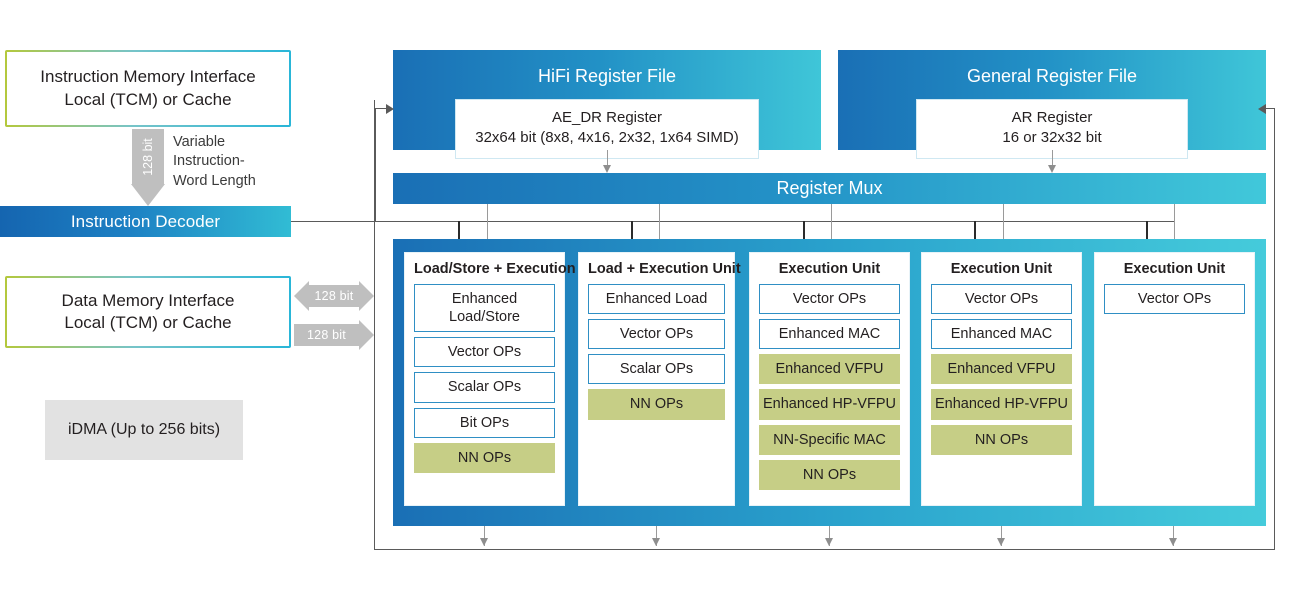 This screenshot has height=600, width=1290. What do you see at coordinates (1052, 76) in the screenshot?
I see `general-register-file-title: General Register File` at bounding box center [1052, 76].